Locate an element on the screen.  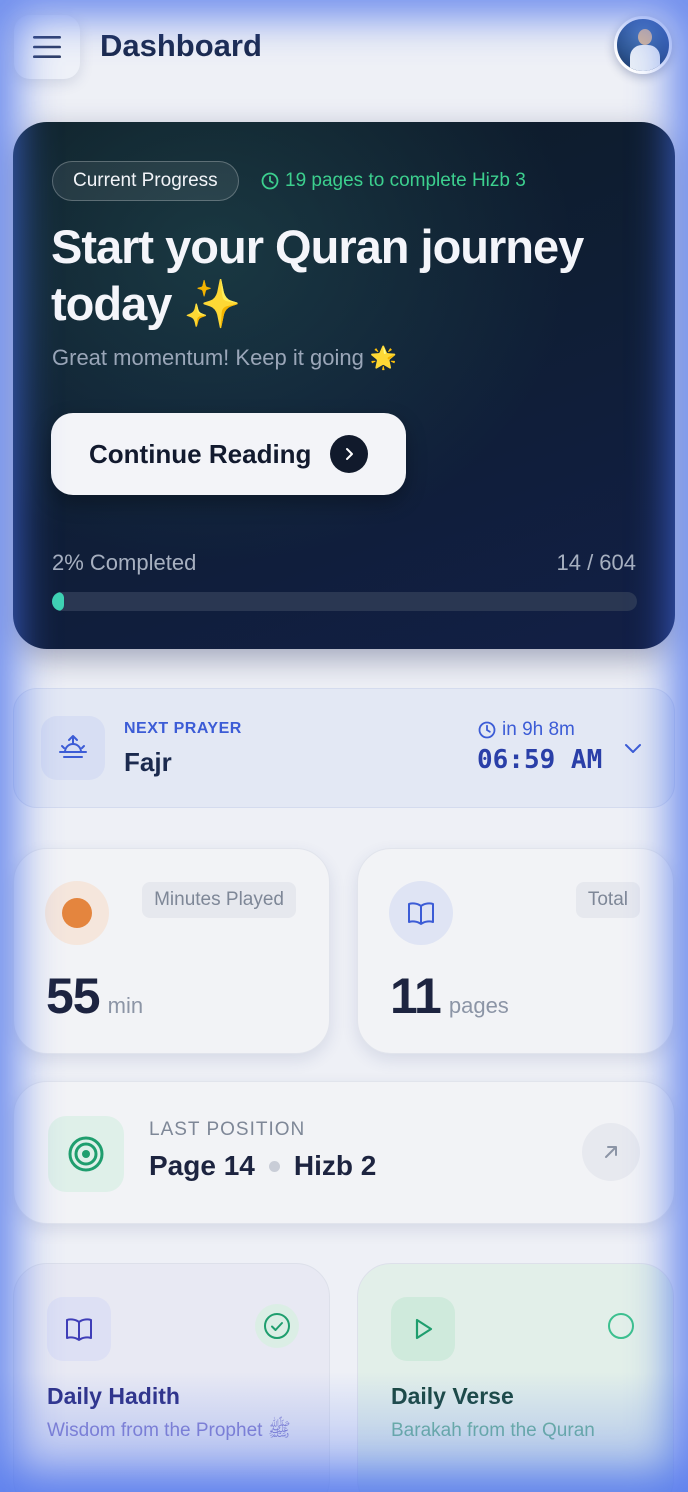
open-book-icon is located at coordinates (421, 913).